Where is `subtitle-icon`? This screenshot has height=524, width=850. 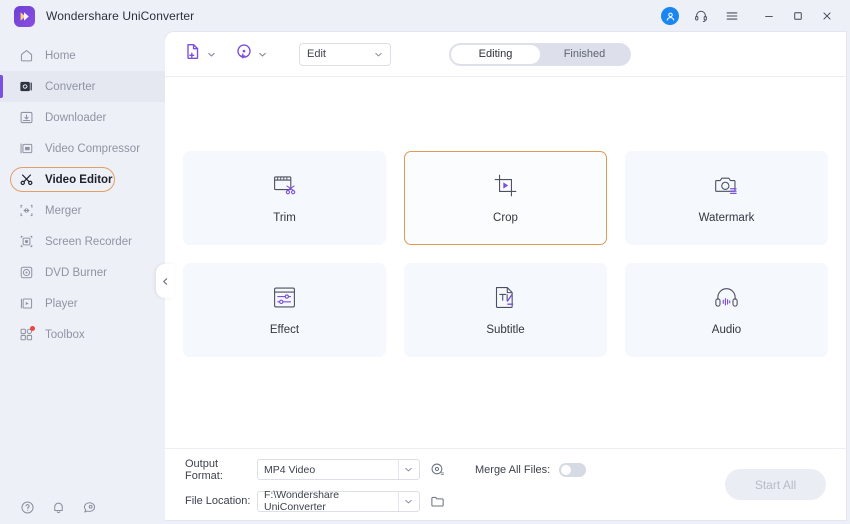 subtitle-icon is located at coordinates (505, 297).